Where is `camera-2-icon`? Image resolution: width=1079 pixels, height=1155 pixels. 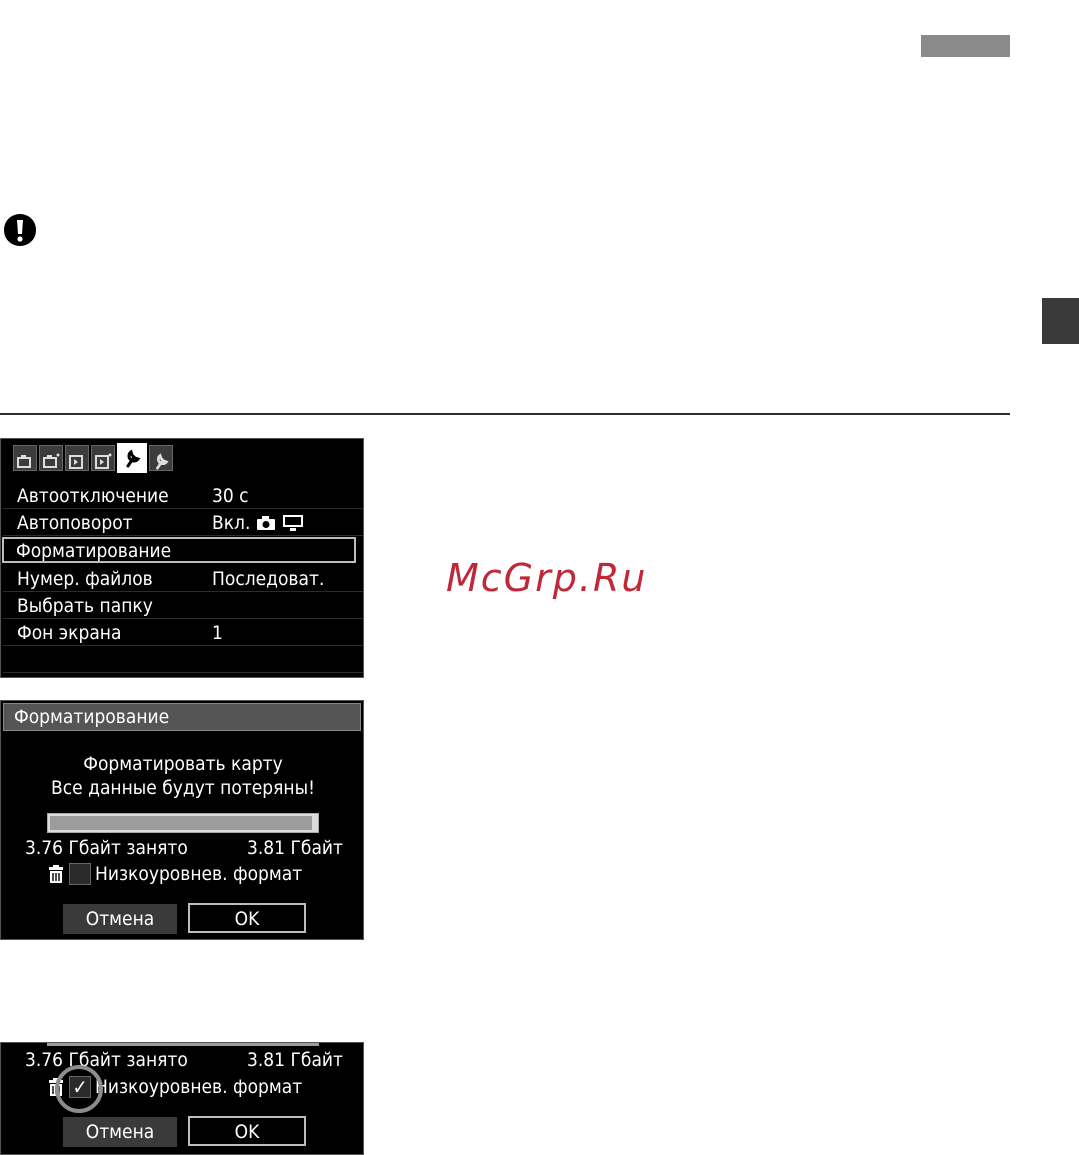
camera-2-icon is located at coordinates (51, 460).